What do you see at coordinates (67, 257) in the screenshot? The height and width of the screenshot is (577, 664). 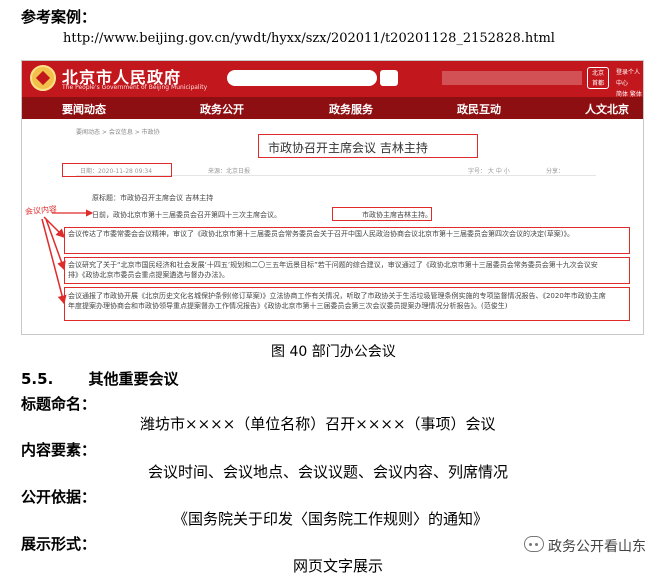 I see `annotation-arrows` at bounding box center [67, 257].